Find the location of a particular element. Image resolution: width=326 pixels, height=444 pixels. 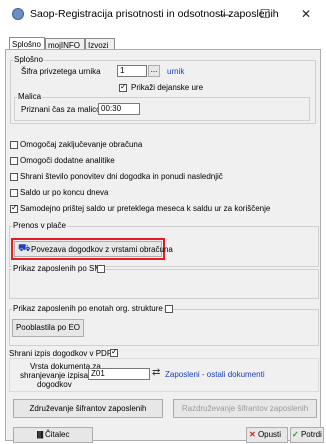

zdruzevanje-sifrantov-button: Združevanje šifrantov zaposlenih is located at coordinates (88, 408).